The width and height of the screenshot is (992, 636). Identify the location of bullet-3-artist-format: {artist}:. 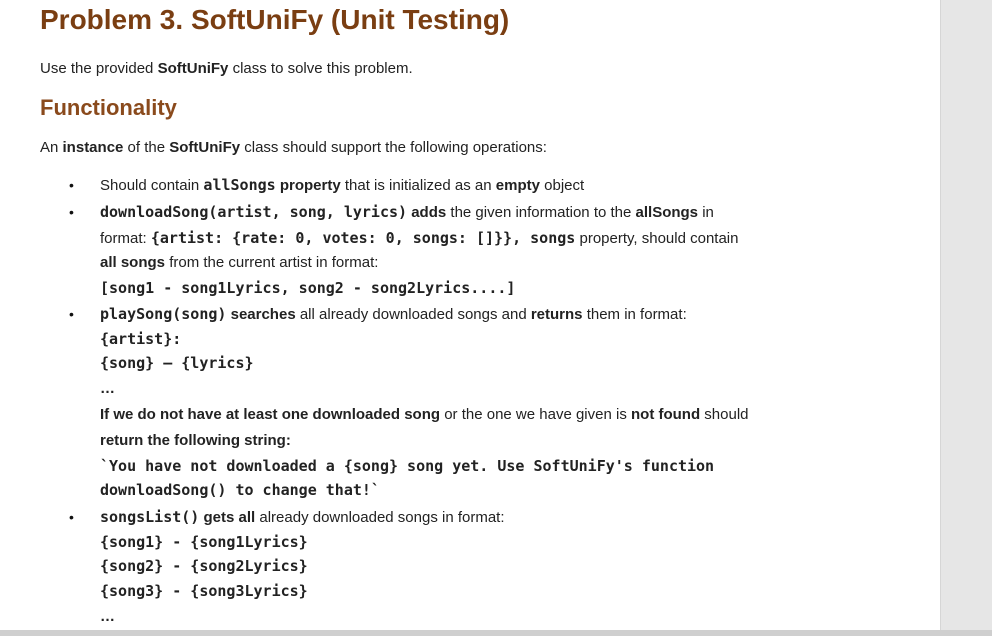
(141, 339).